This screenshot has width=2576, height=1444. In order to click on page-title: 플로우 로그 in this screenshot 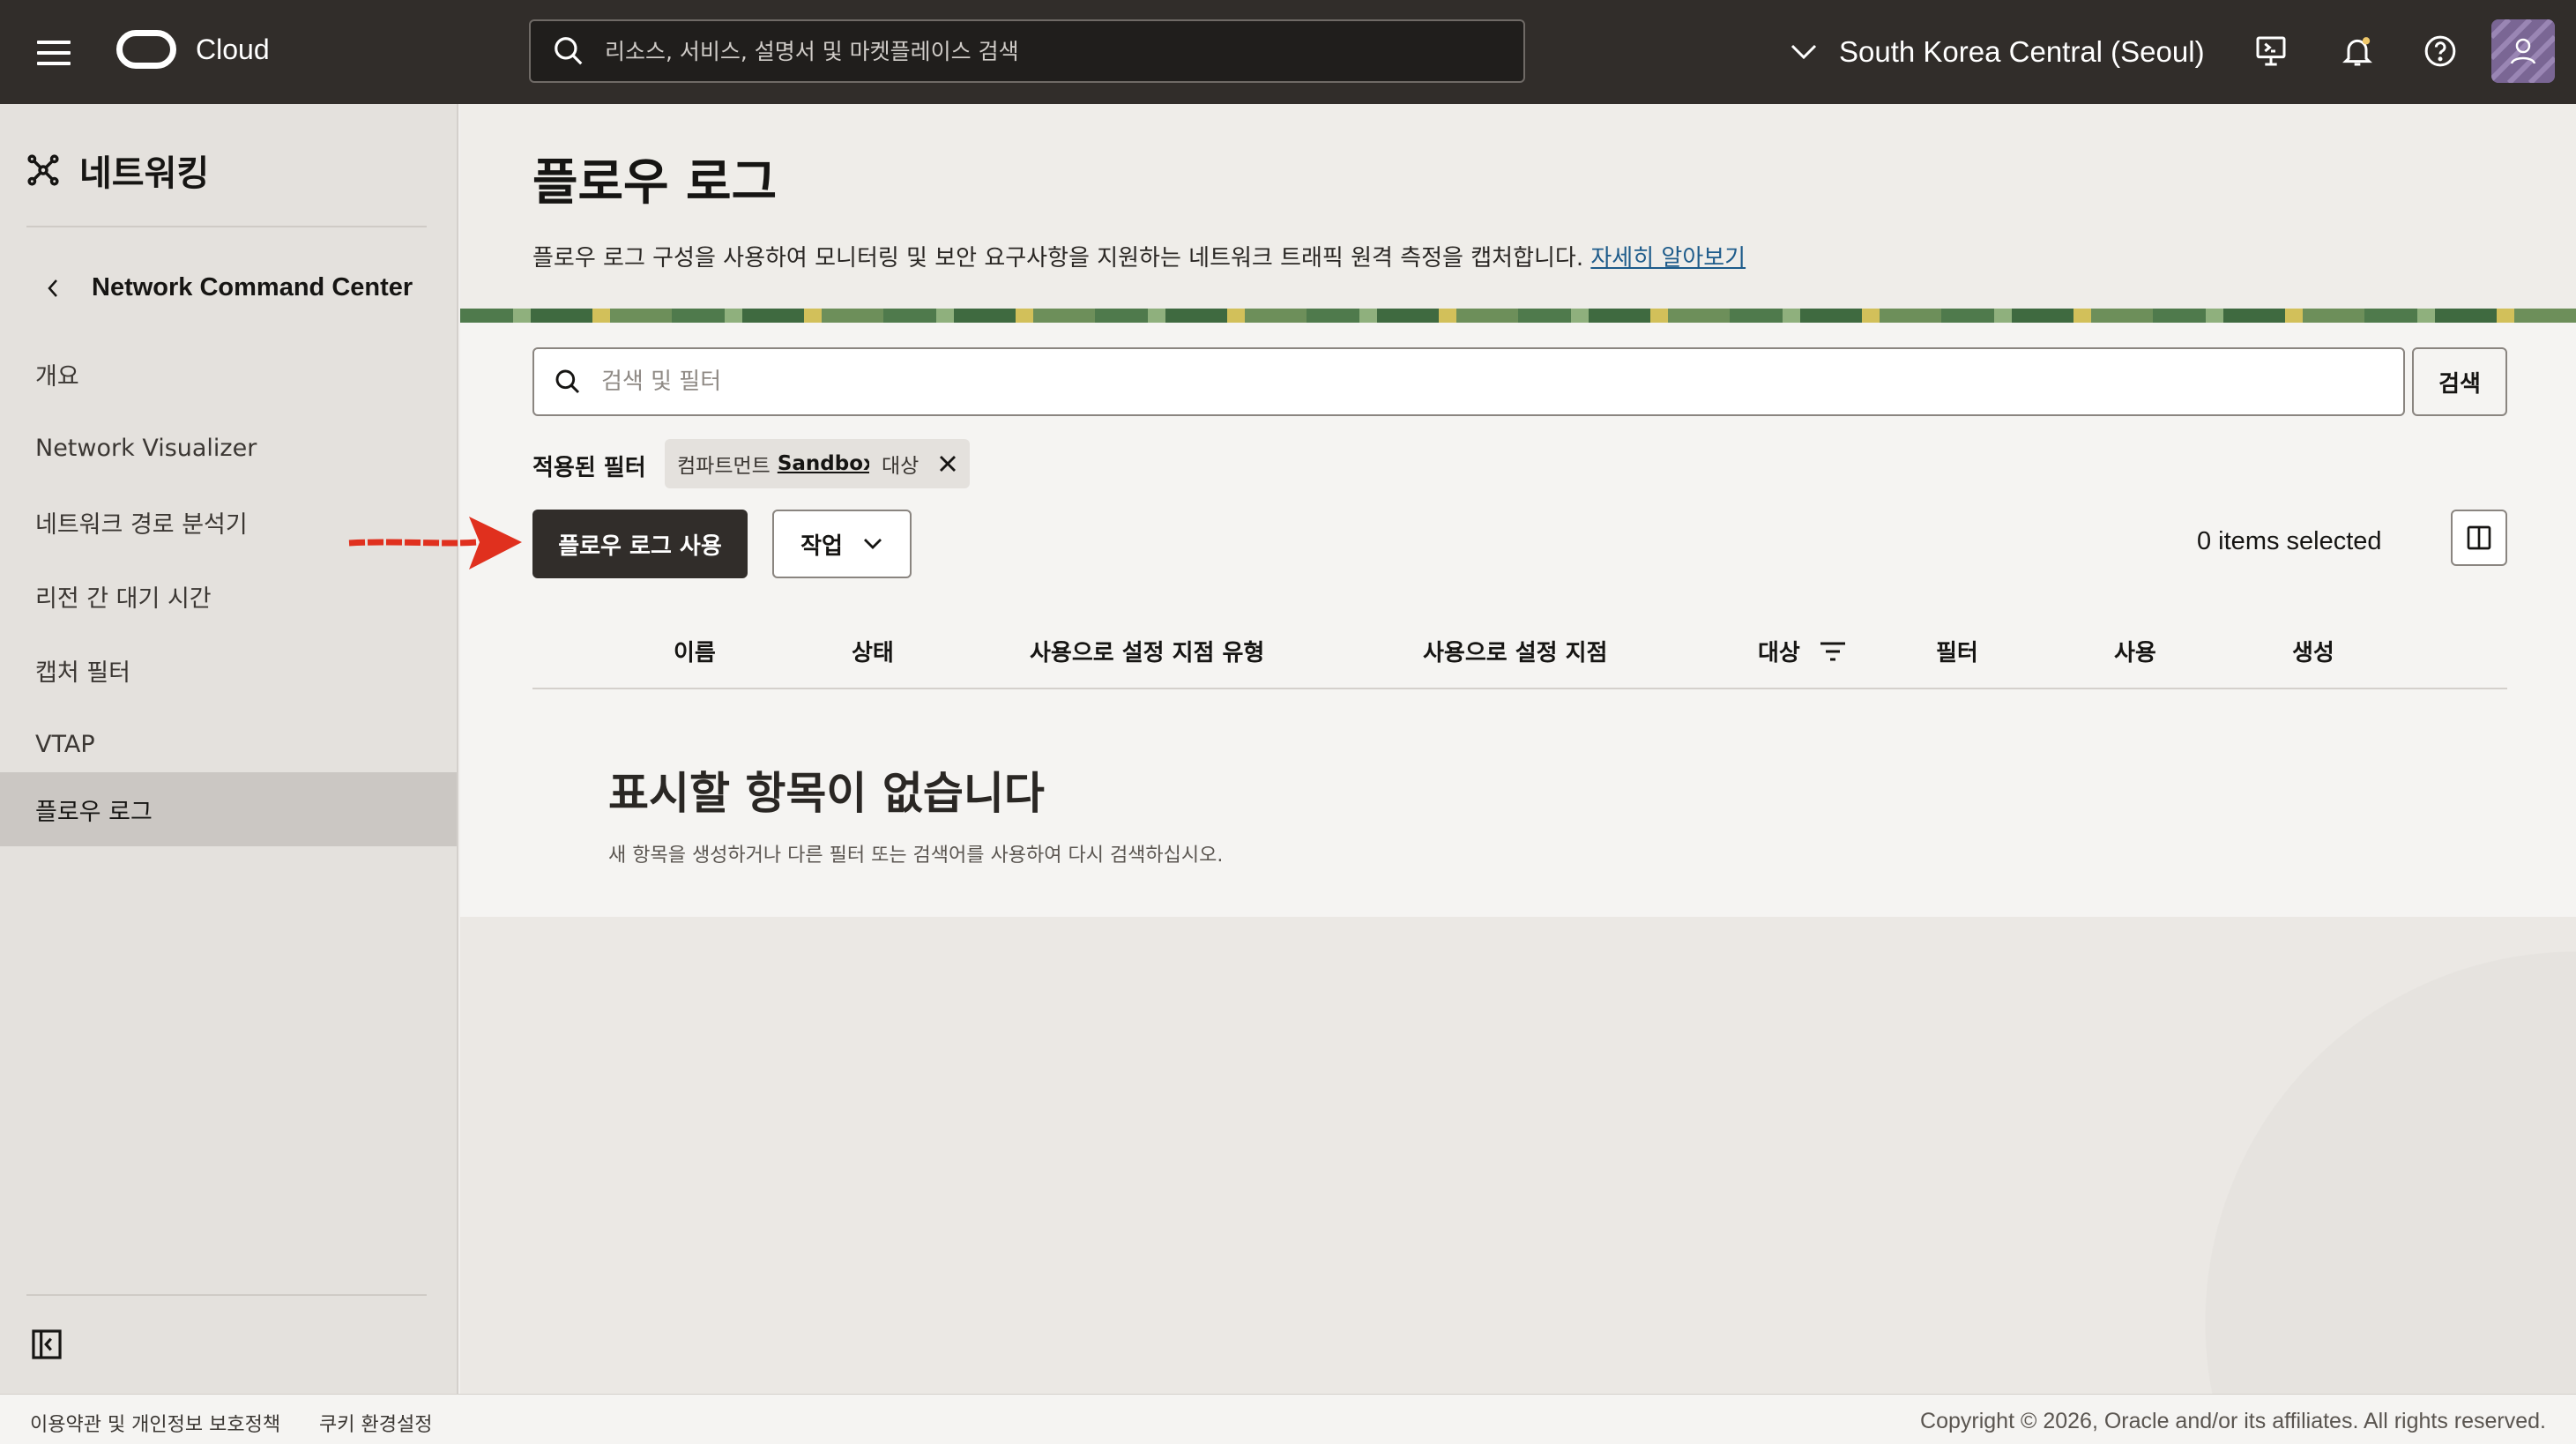, I will do `click(655, 183)`.